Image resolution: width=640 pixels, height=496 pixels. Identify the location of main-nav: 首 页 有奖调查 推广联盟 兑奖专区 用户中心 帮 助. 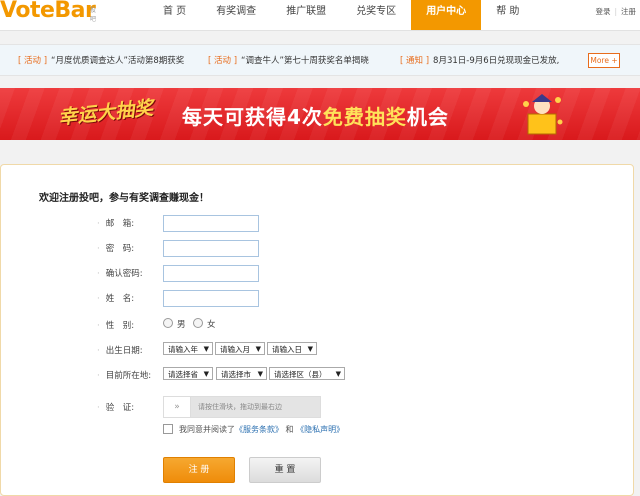
(341, 15).